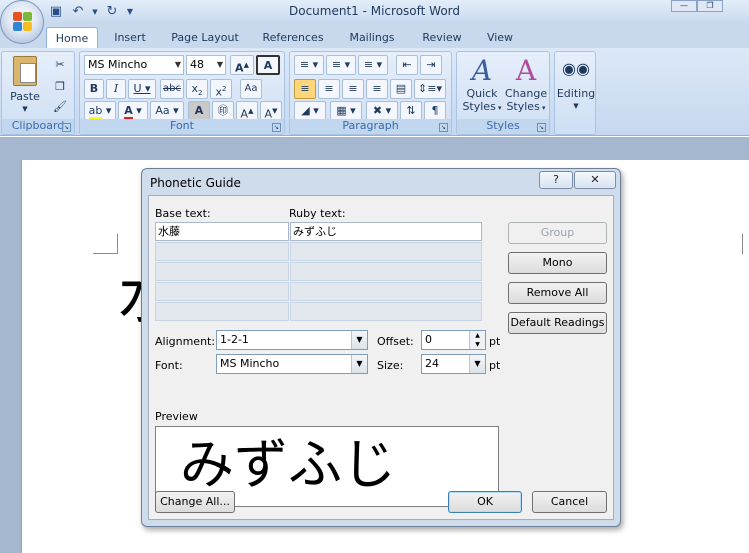 The height and width of the screenshot is (553, 749). What do you see at coordinates (309, 65) in the screenshot?
I see `bullets-icon: ≡ ▾` at bounding box center [309, 65].